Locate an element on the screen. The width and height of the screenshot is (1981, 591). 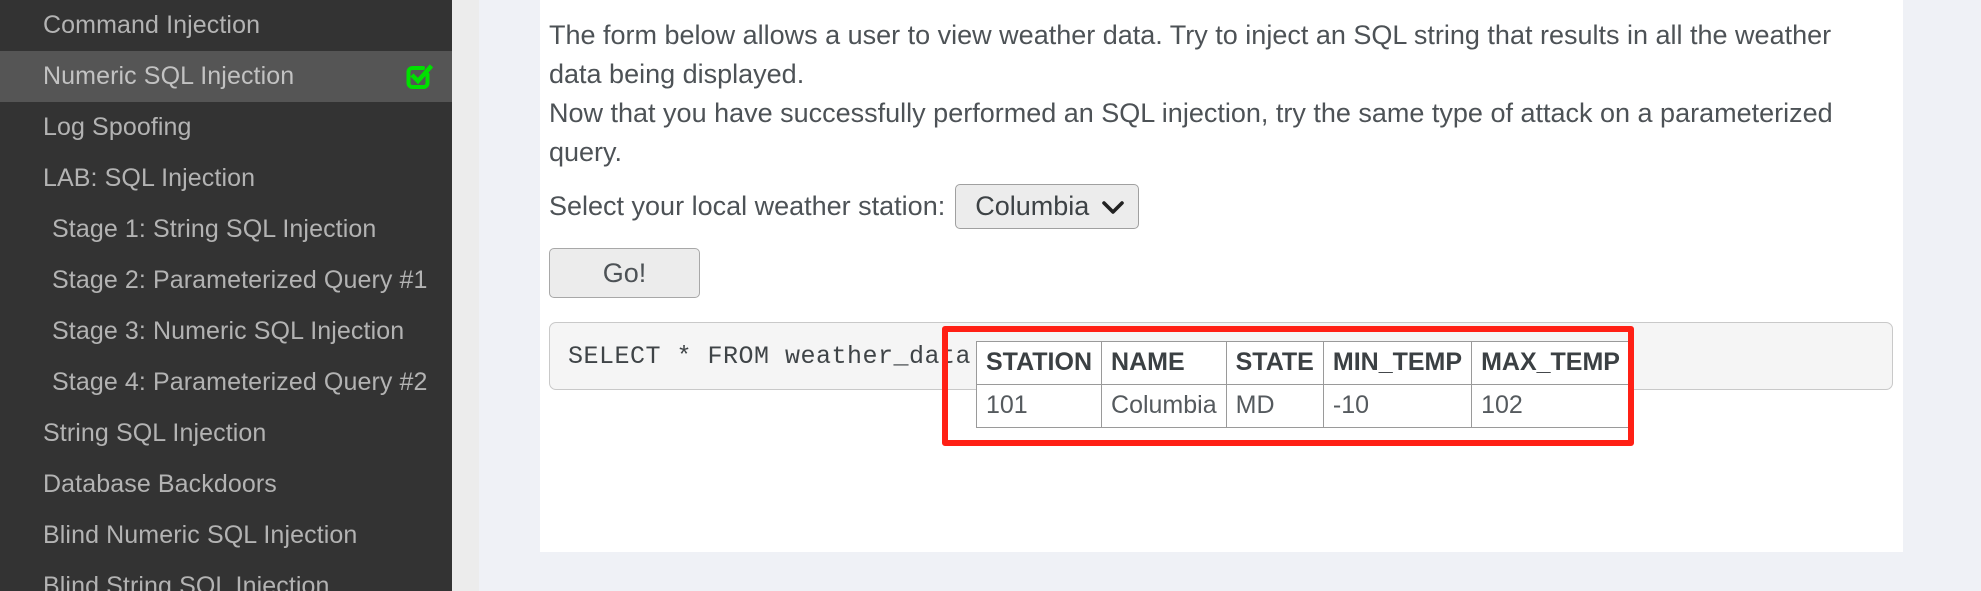
sidebar-item-stage-3: Stage 3: Numeric SQL Injection is located at coordinates (226, 331).